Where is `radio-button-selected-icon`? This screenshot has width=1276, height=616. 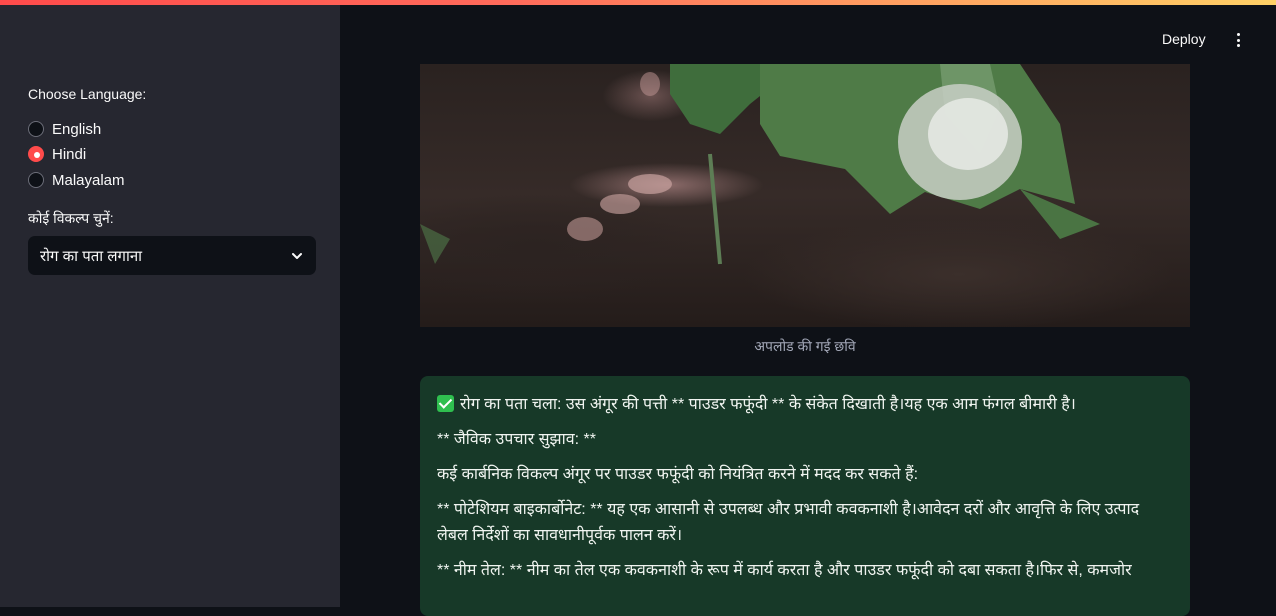 radio-button-selected-icon is located at coordinates (36, 154).